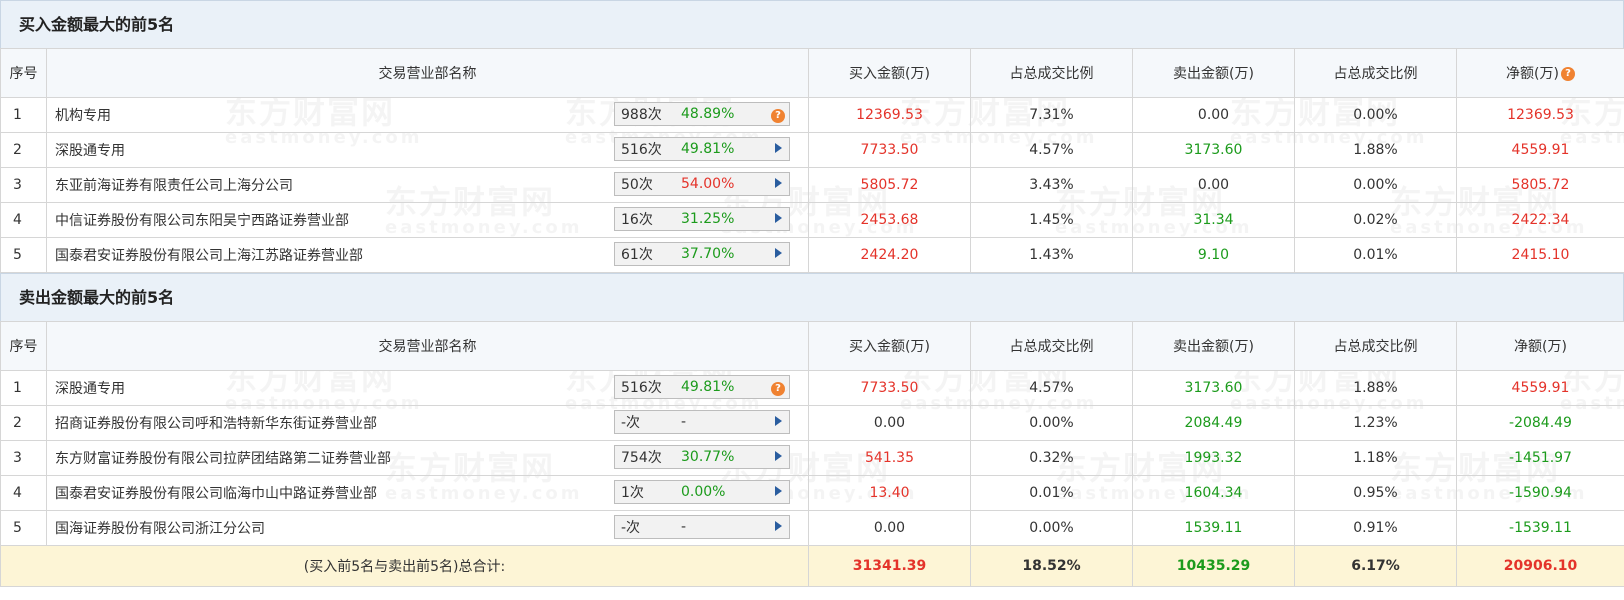  I want to click on row-sell-amount: 1993.32, so click(1213, 458).